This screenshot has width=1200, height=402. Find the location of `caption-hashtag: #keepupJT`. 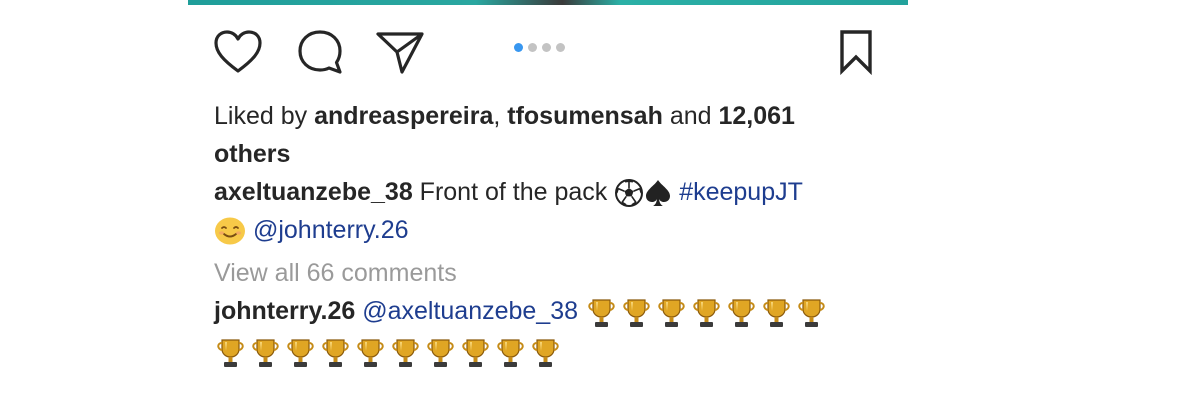

caption-hashtag: #keepupJT is located at coordinates (741, 192).